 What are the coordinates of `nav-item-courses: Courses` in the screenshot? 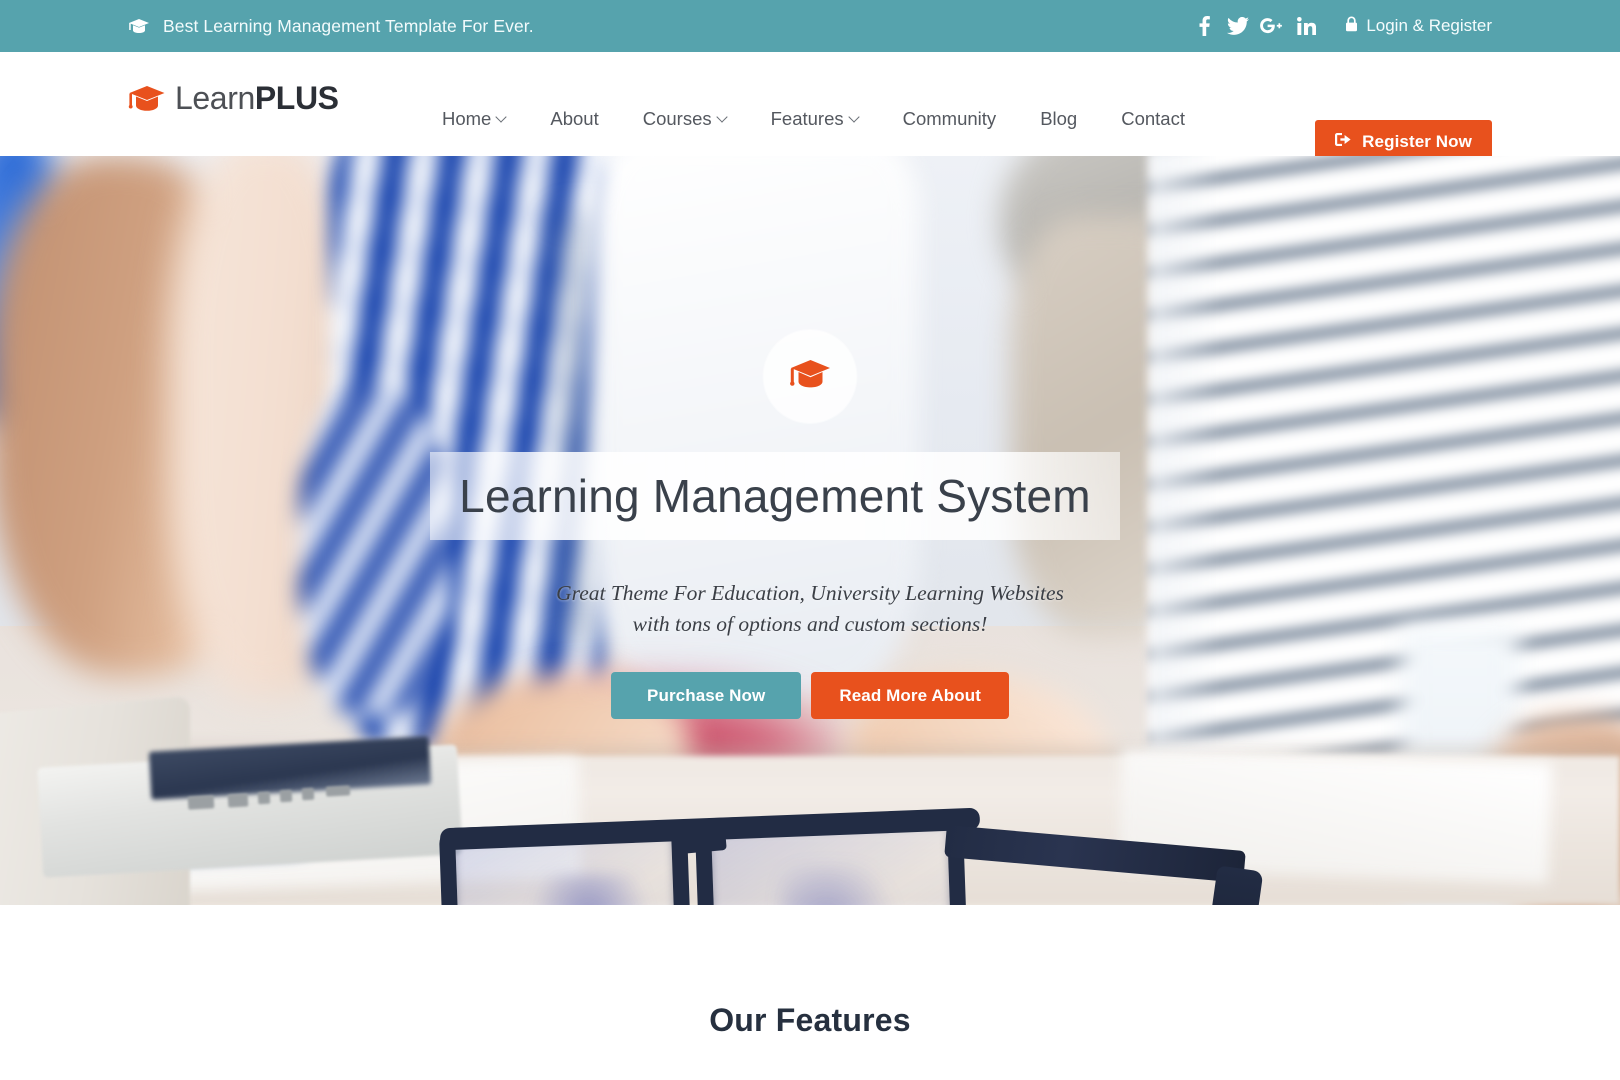 It's located at (685, 119).